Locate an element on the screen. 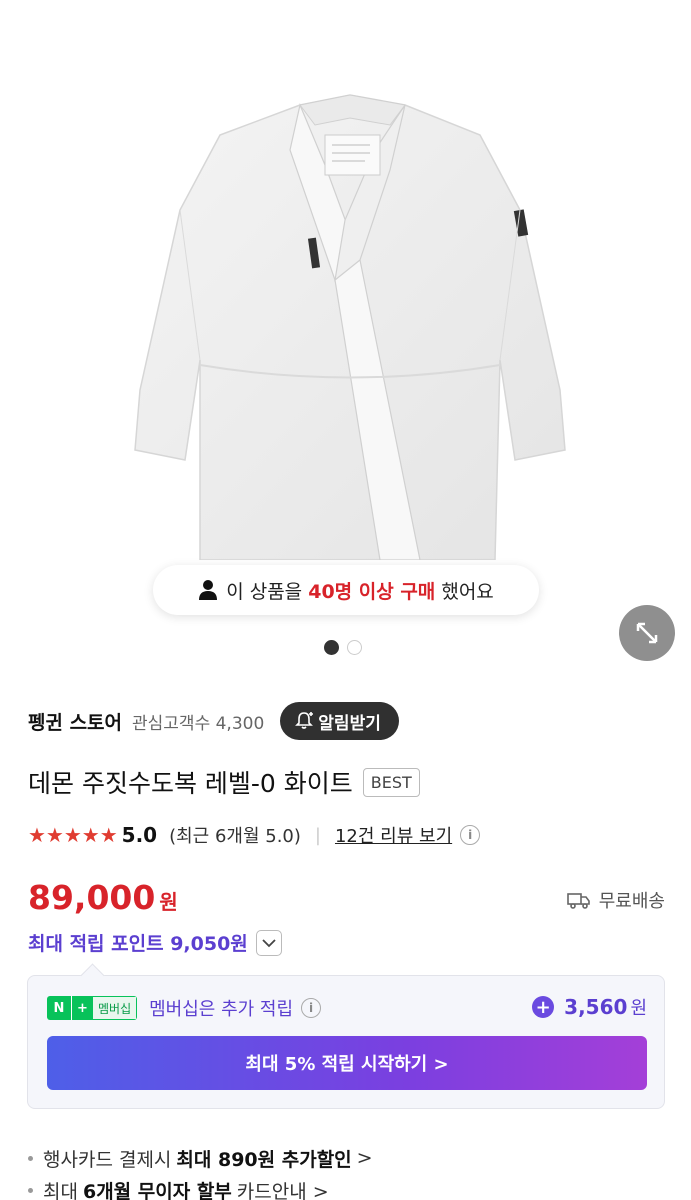  price-unit: 원 is located at coordinates (168, 902).